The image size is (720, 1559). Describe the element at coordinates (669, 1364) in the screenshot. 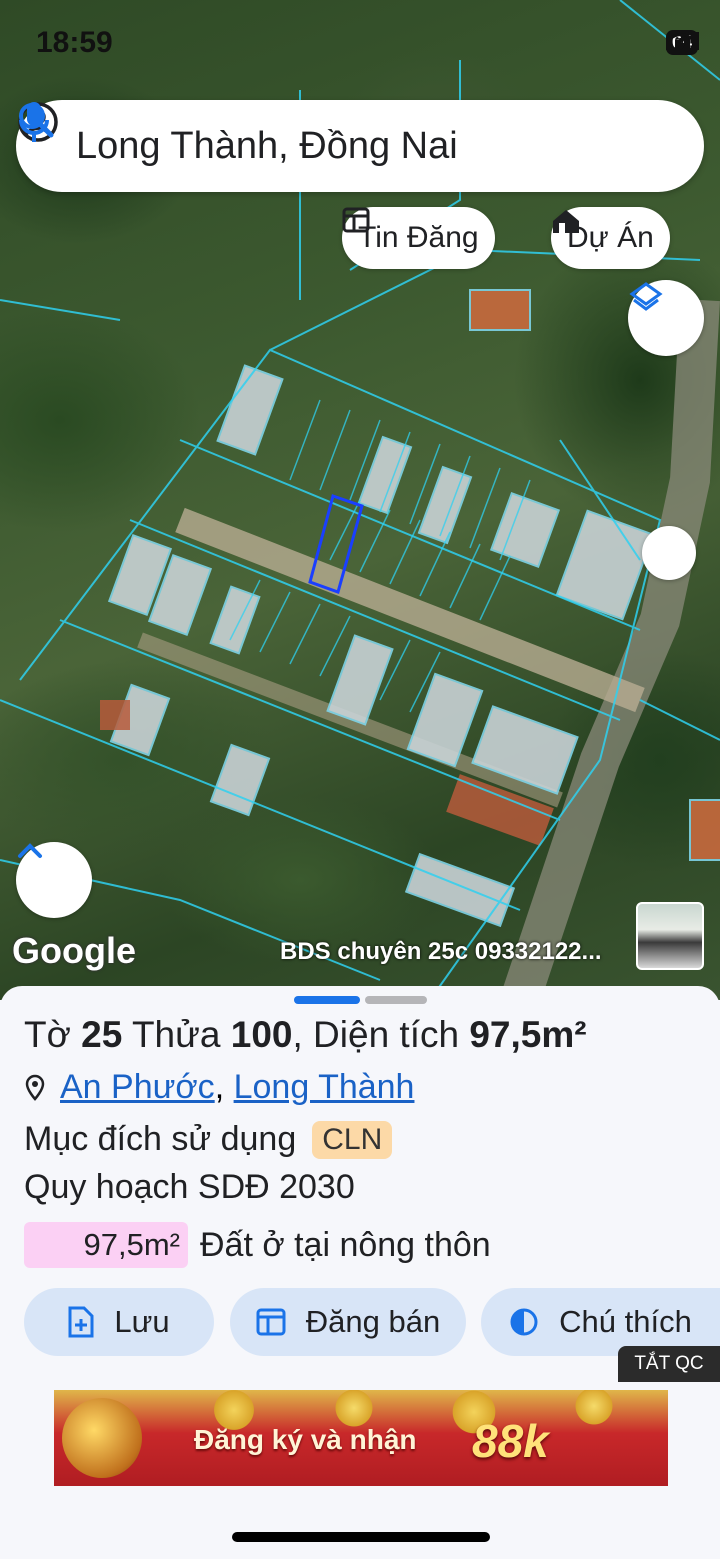

I see `close-ads-button: TẮT QC` at that location.